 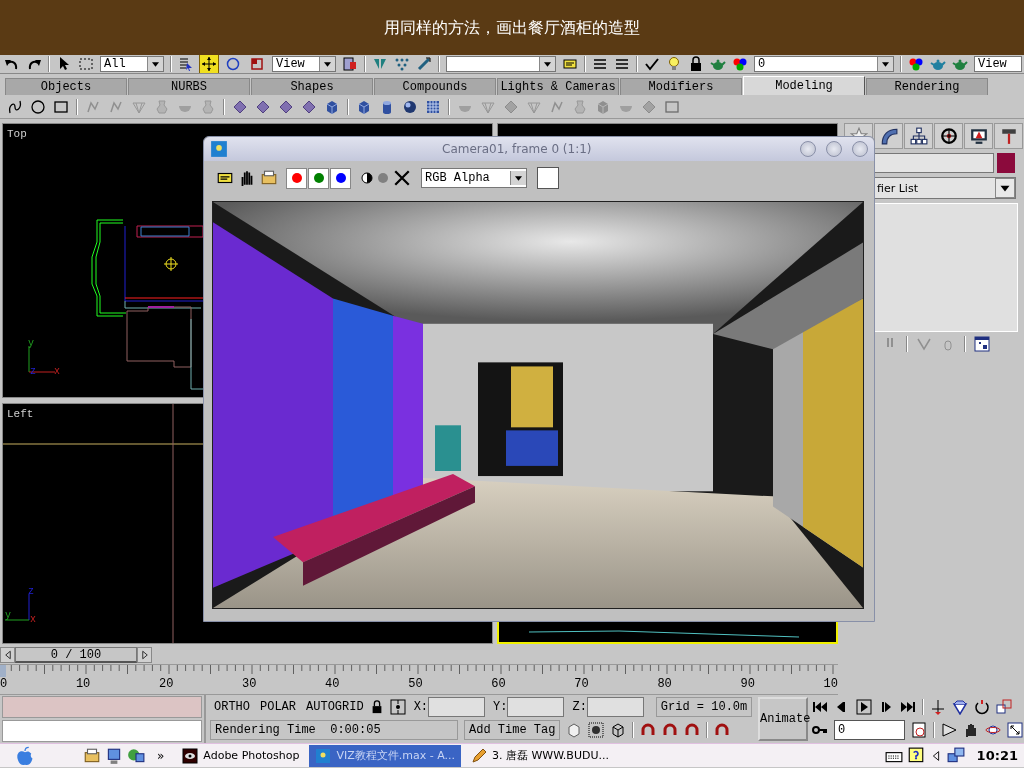 What do you see at coordinates (696, 64) in the screenshot?
I see `lock-icon` at bounding box center [696, 64].